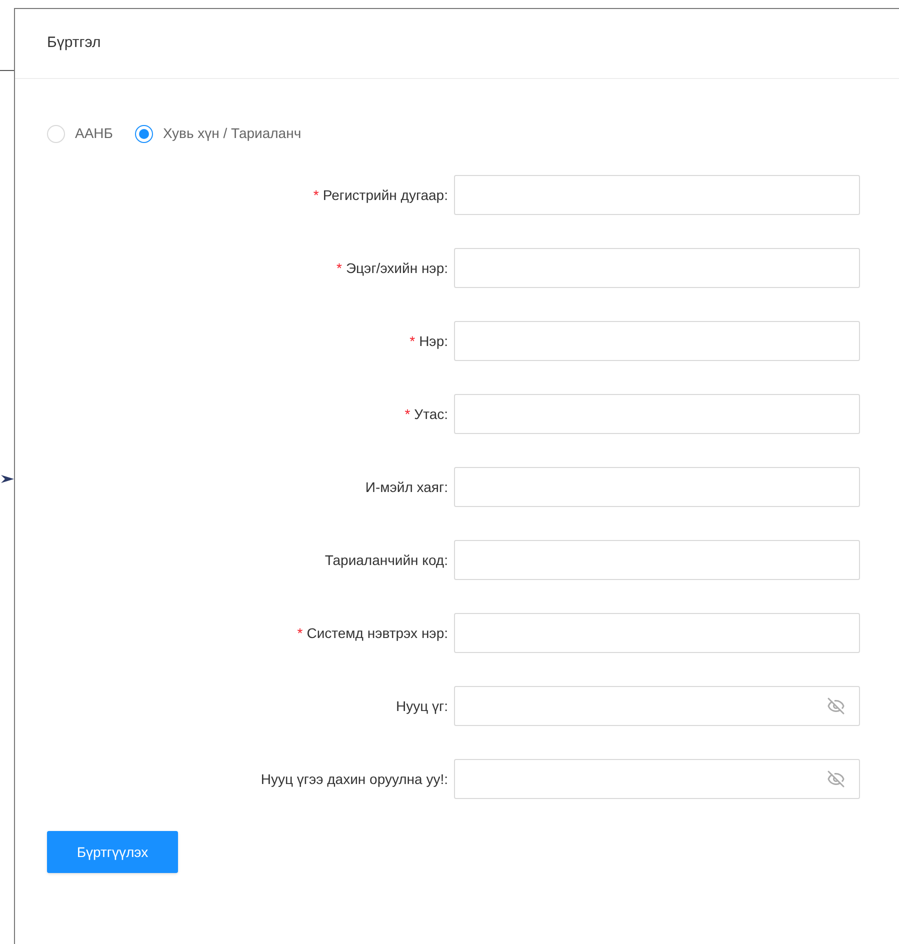 The image size is (899, 944). I want to click on field-label: Тариаланчийн код:, so click(386, 560).